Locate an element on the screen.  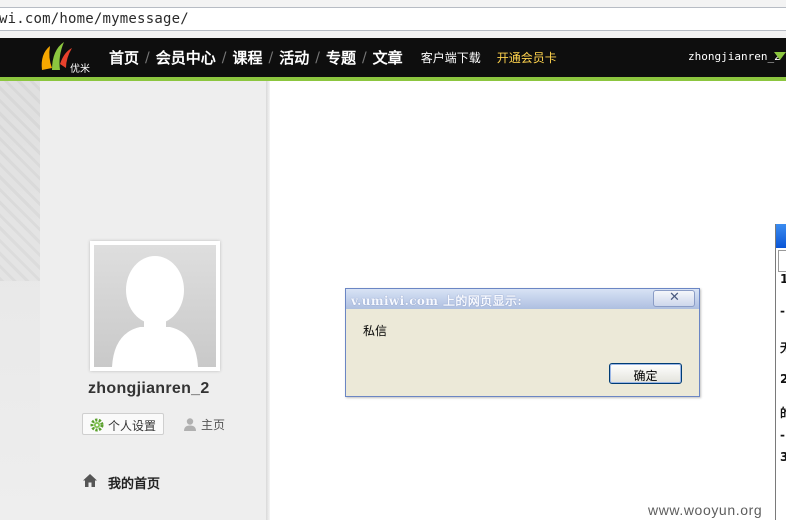
nav-username: zhongjianren_2 is located at coordinates (734, 56).